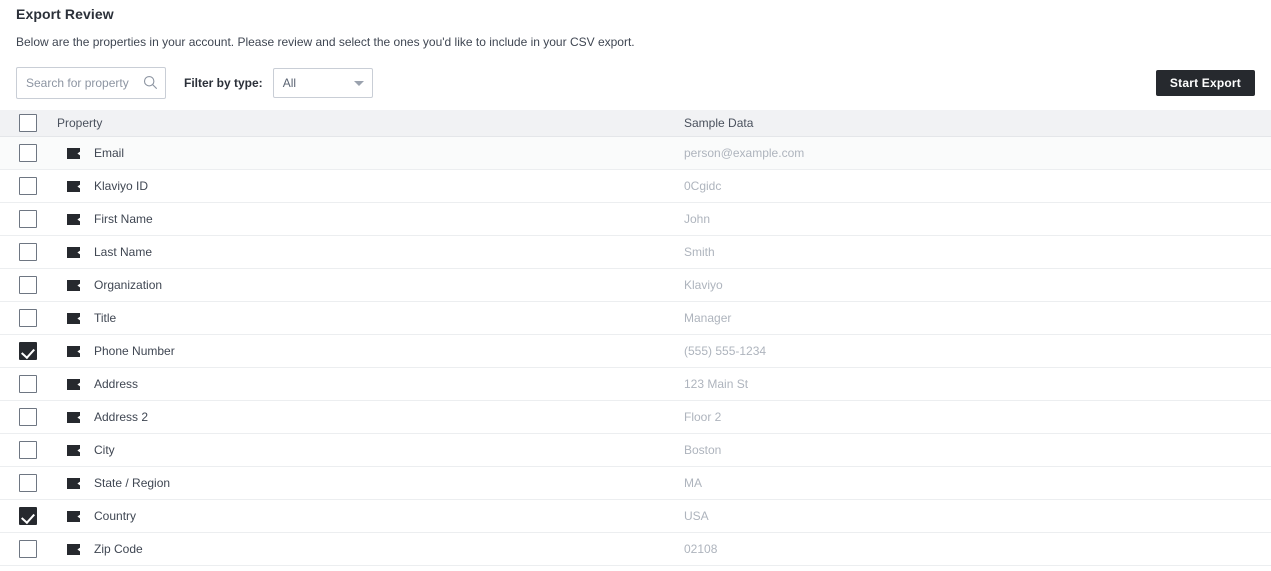  I want to click on property-label: Klaviyo ID, so click(121, 186).